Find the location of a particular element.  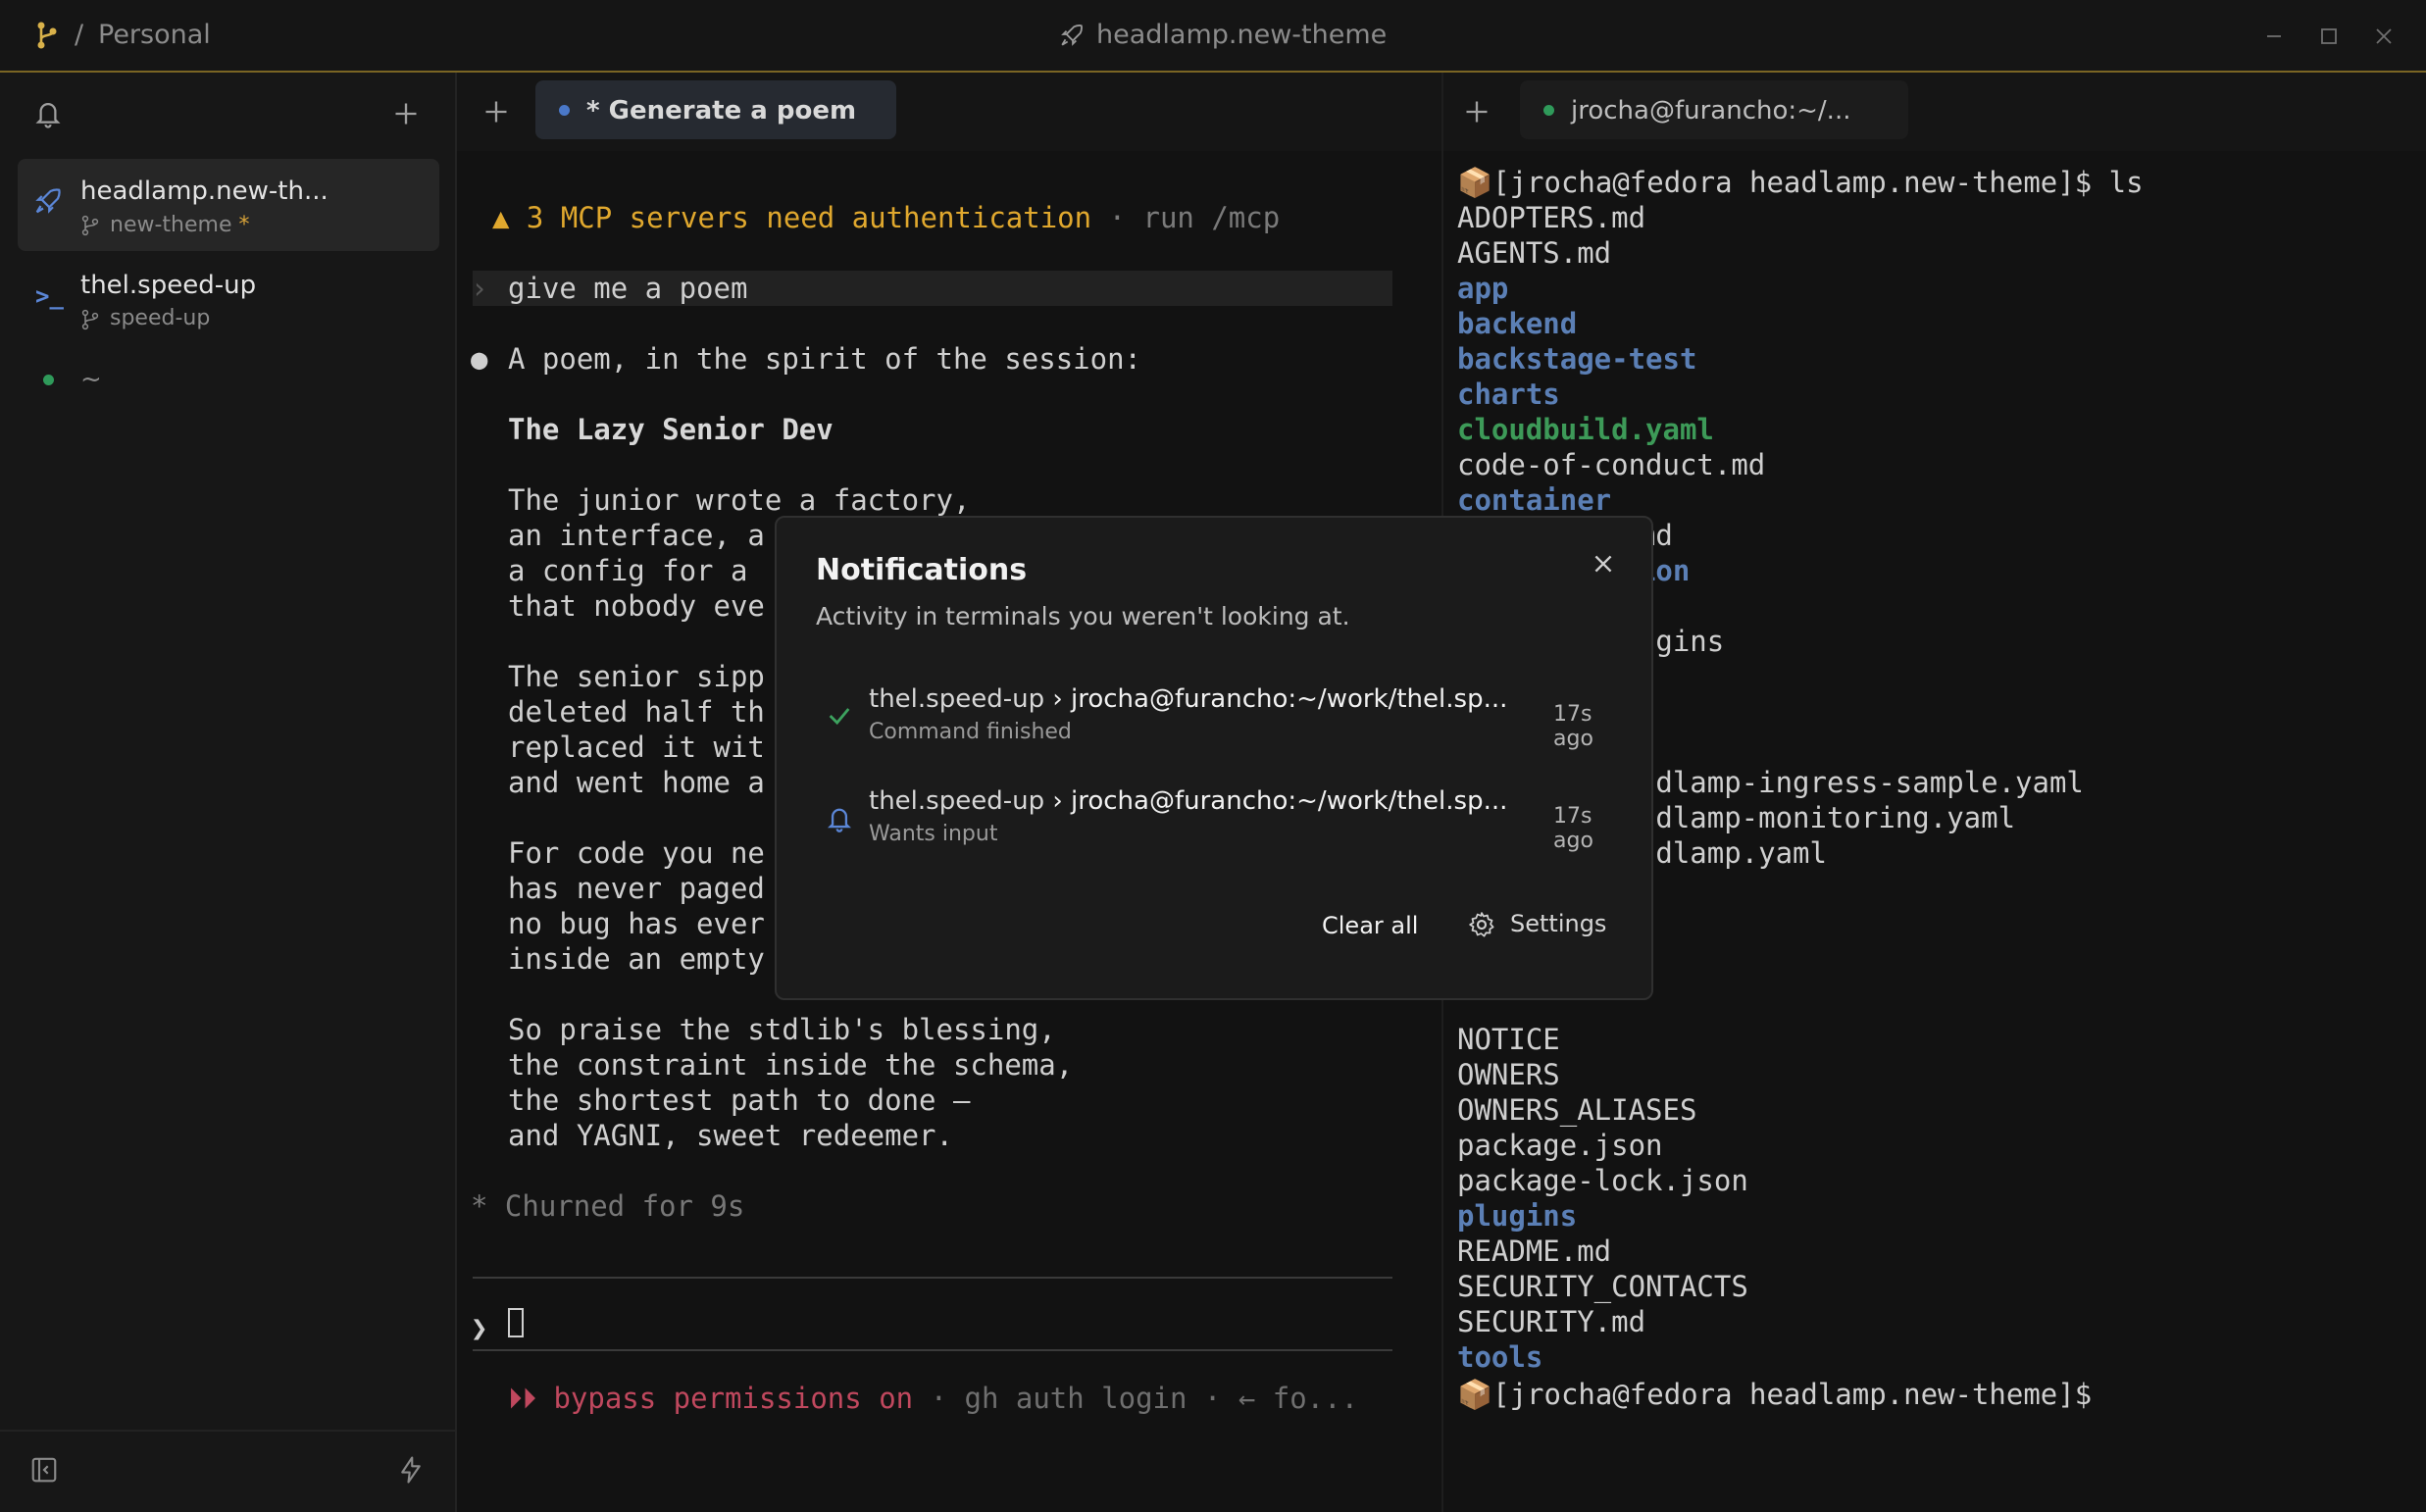

settings-label: Settings is located at coordinates (1558, 923).